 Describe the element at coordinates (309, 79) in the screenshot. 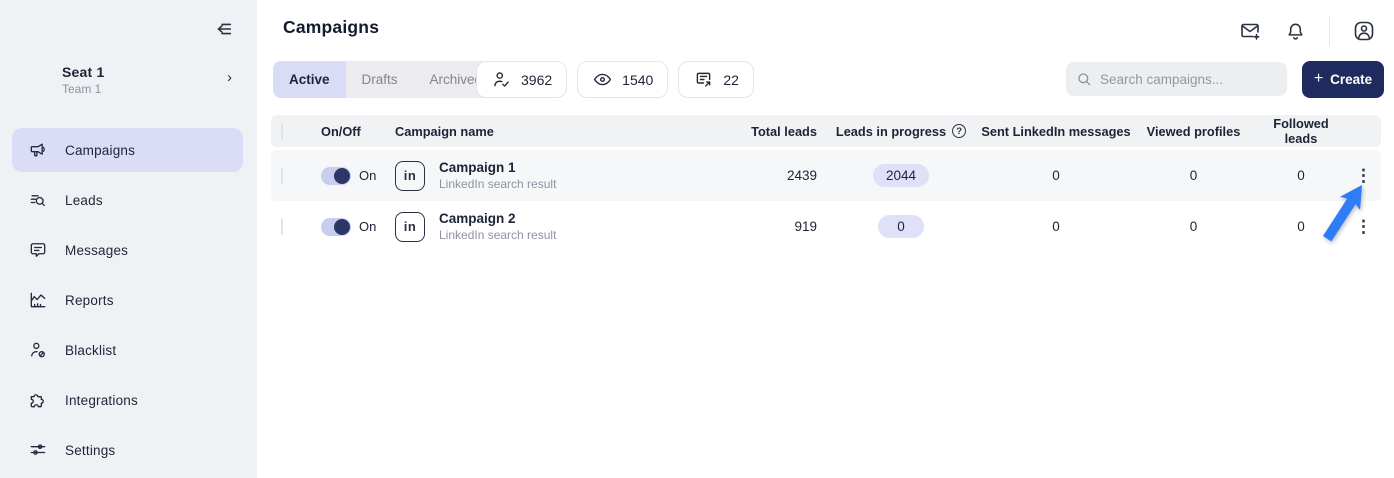

I see `tab-active: Active` at that location.